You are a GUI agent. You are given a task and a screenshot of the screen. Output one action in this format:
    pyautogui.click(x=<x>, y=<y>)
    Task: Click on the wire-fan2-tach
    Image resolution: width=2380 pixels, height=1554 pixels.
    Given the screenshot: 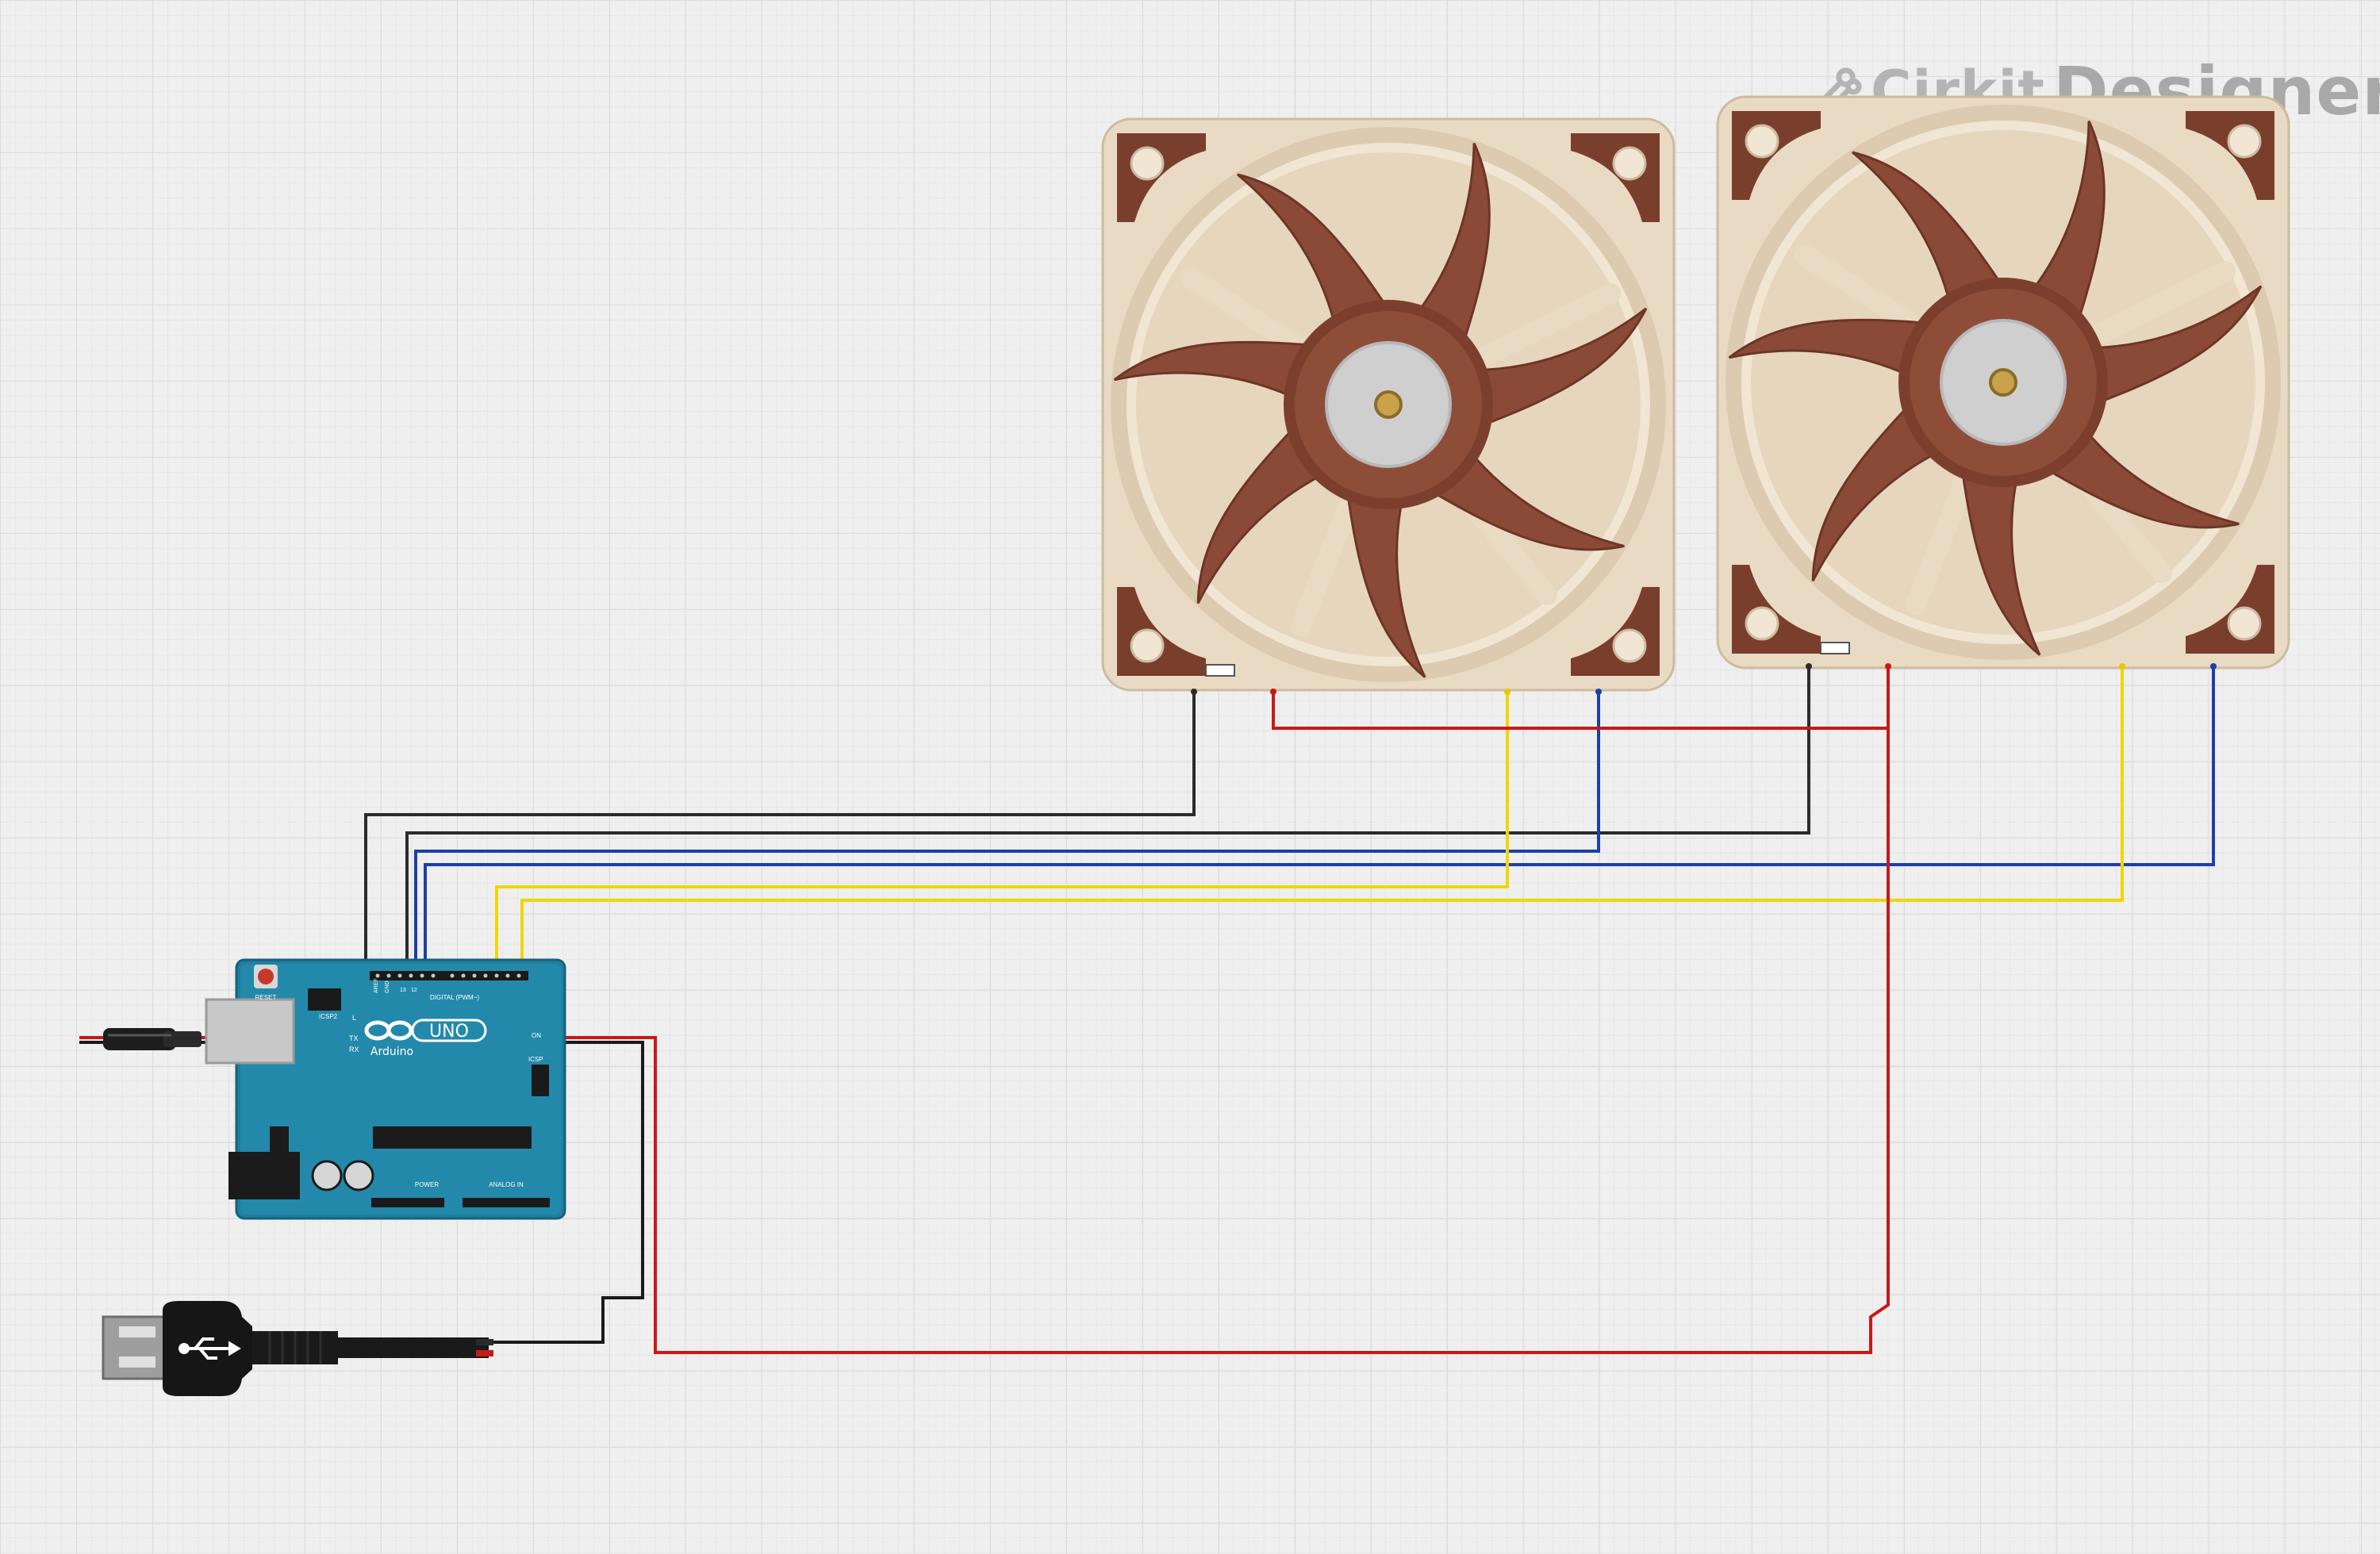 What is the action you would take?
    pyautogui.click(x=1319, y=817)
    